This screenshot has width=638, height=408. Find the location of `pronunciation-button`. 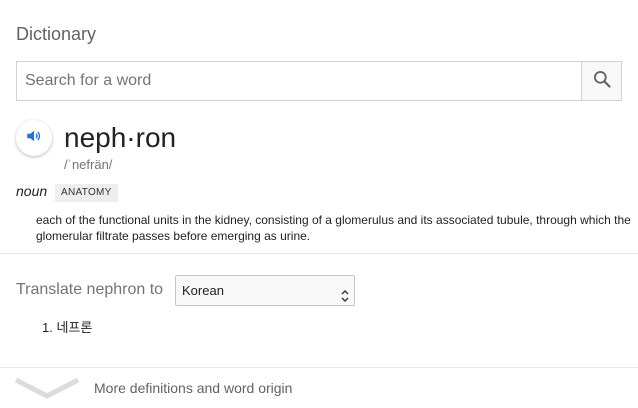

pronunciation-button is located at coordinates (34, 138).